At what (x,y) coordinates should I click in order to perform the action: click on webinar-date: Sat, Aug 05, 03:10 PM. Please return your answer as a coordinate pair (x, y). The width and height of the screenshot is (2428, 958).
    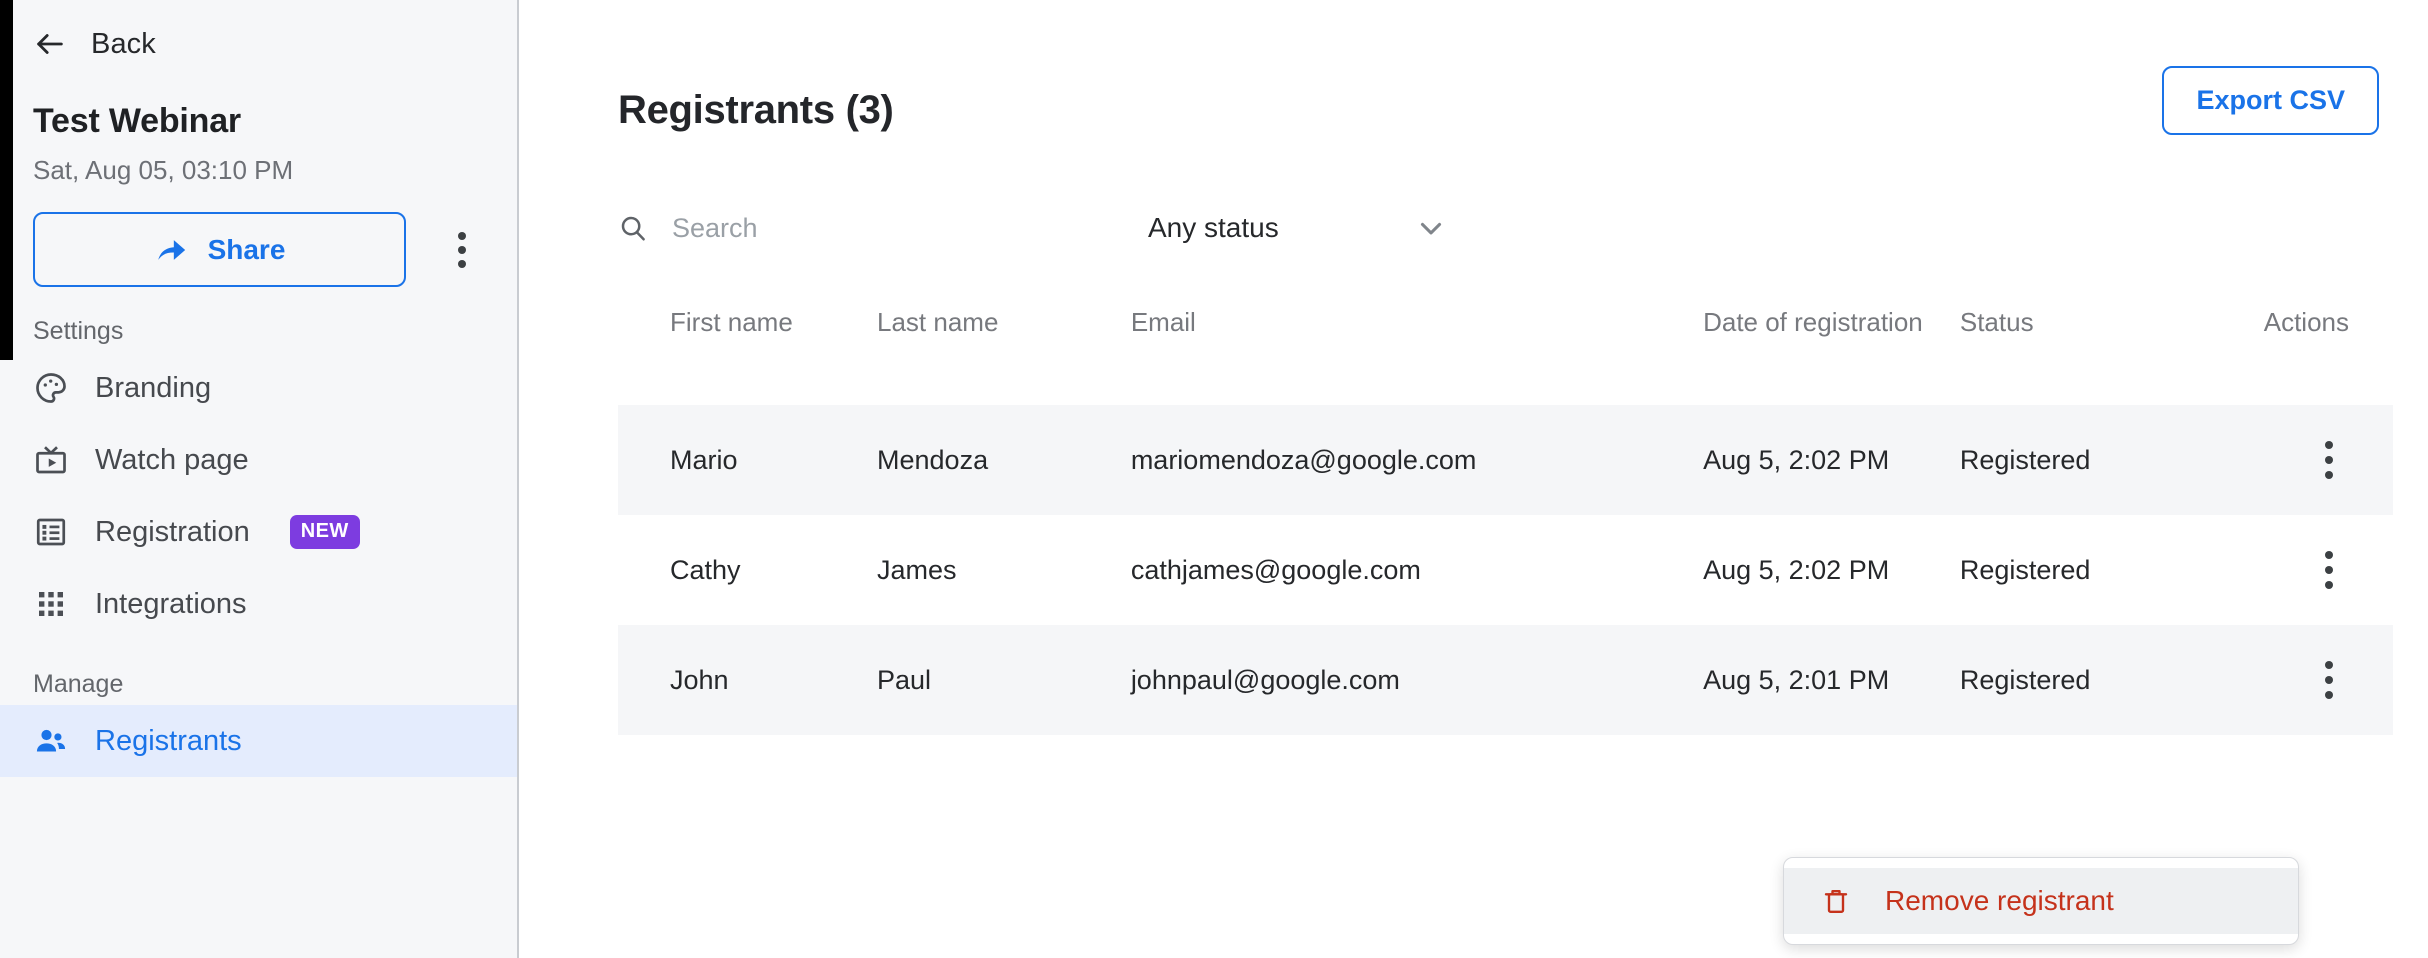
    Looking at the image, I should click on (163, 170).